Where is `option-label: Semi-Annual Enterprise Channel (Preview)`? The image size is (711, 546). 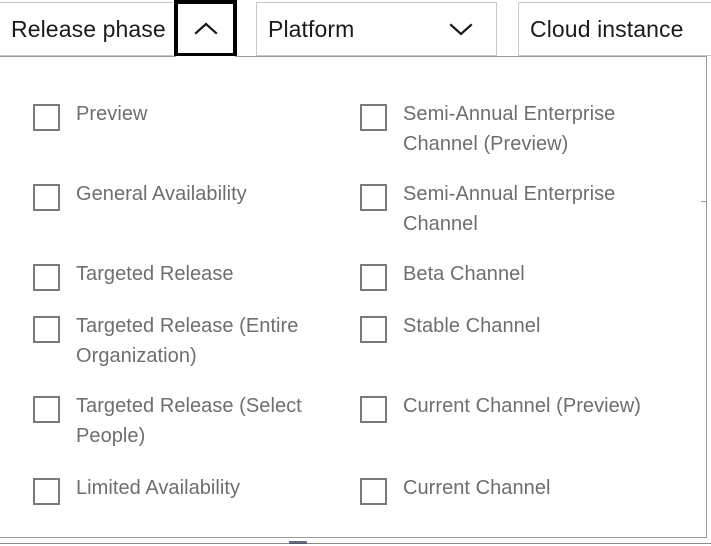 option-label: Semi-Annual Enterprise Channel (Preview) is located at coordinates (509, 129).